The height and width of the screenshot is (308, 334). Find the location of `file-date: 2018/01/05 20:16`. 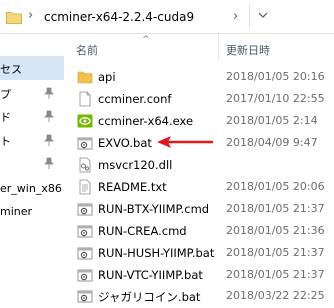

file-date: 2018/01/05 20:16 is located at coordinates (275, 76).